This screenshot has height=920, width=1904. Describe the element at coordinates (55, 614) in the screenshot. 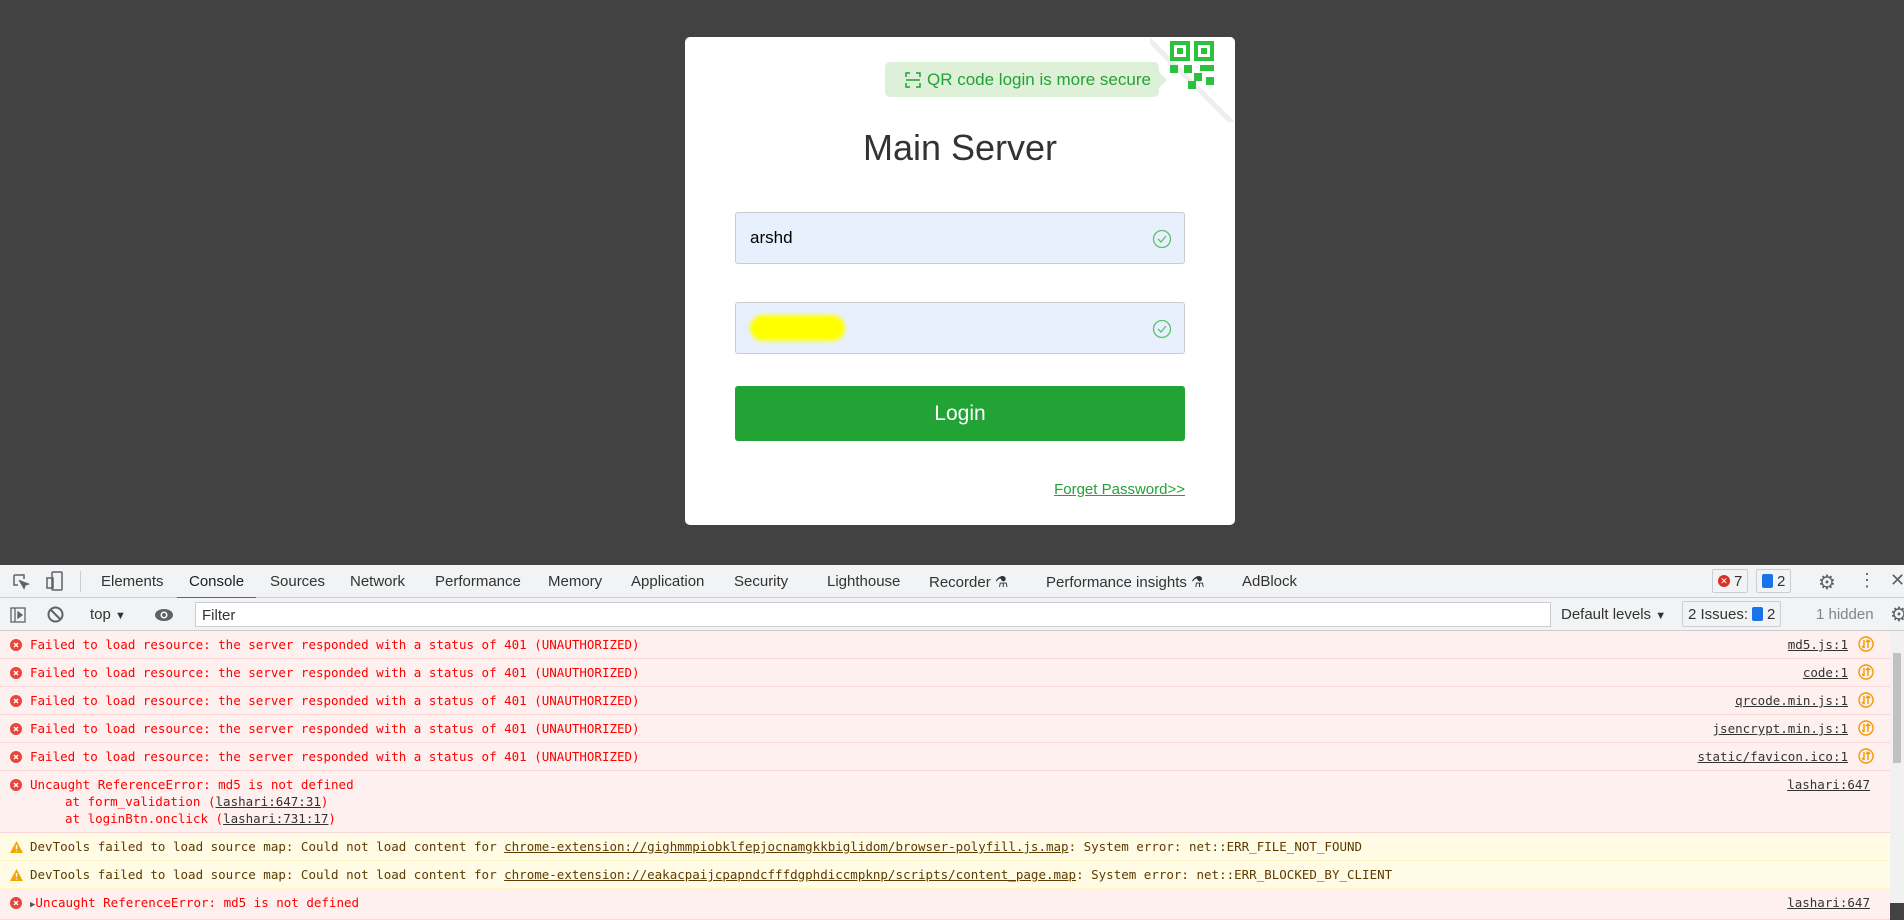

I see `clear-console-icon` at that location.